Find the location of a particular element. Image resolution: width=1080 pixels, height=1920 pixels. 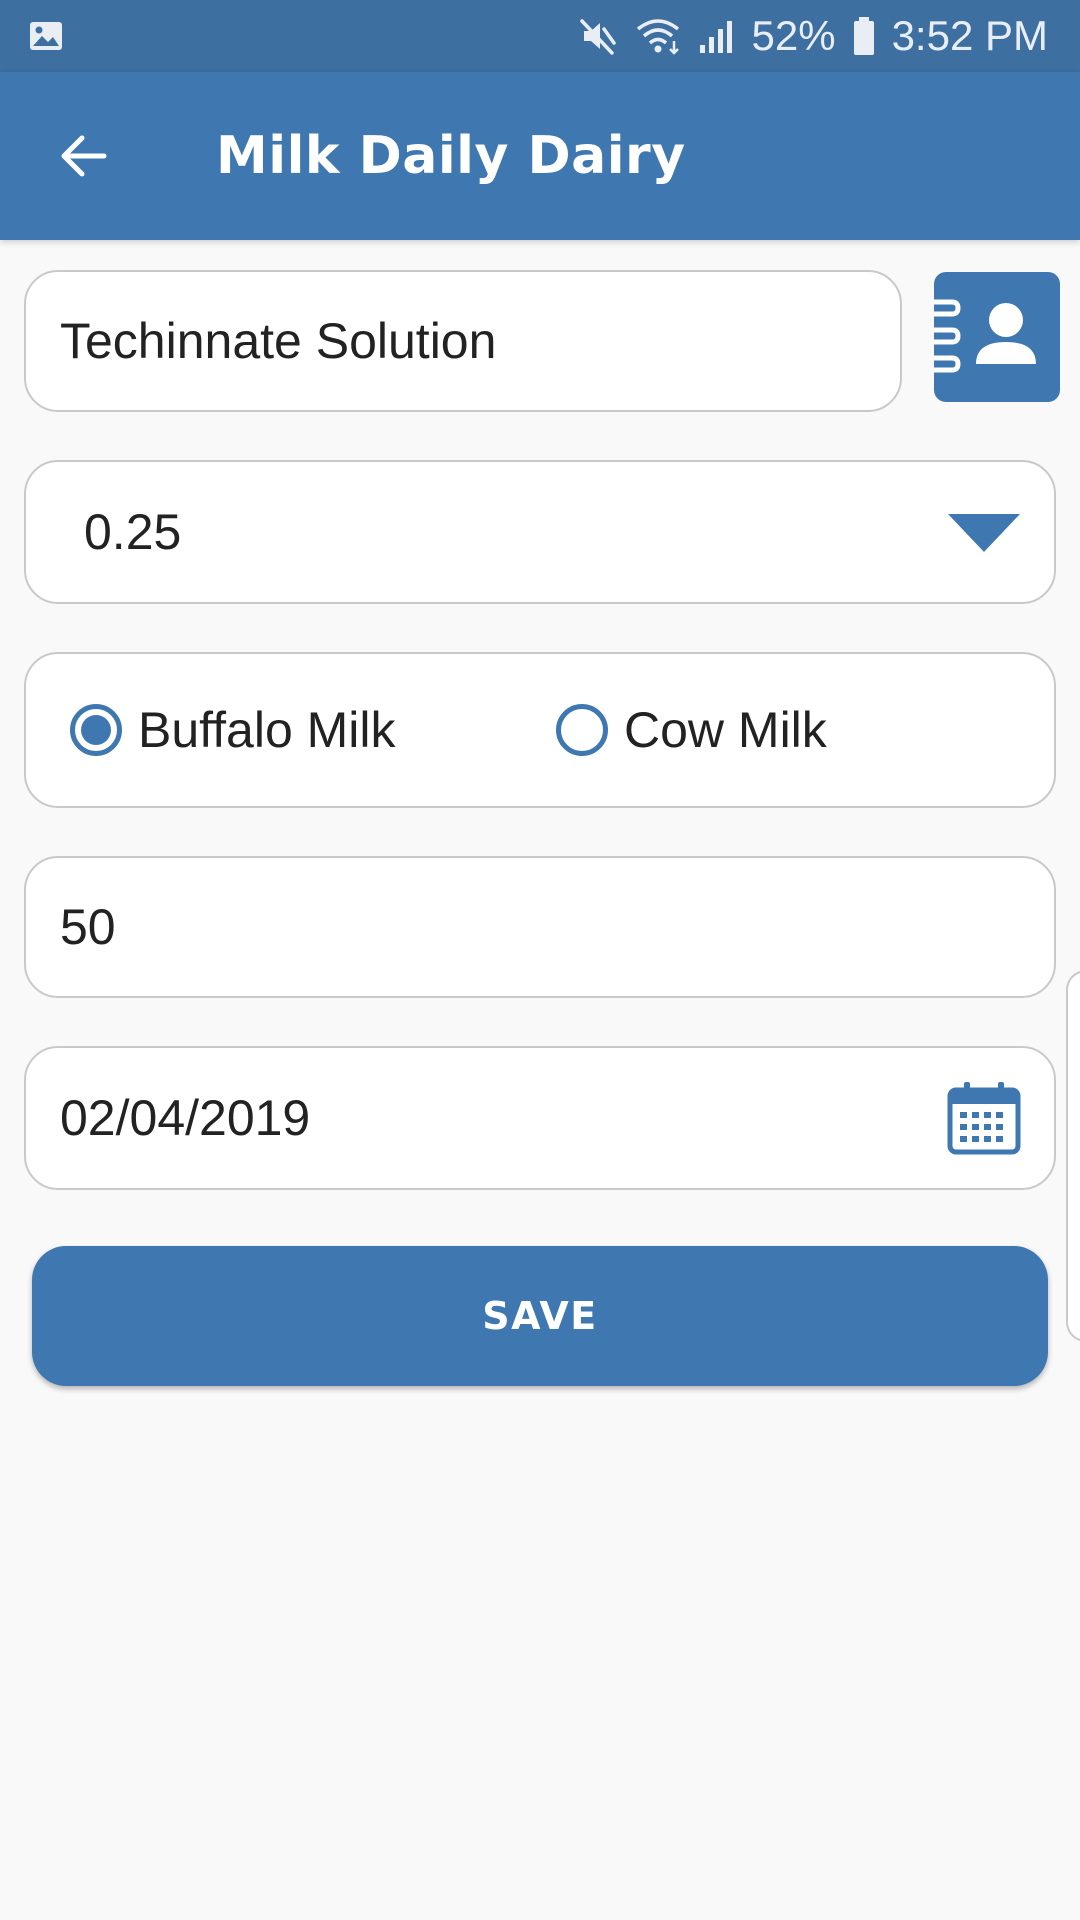

milk-type-group: Buffalo Milk Cow Milk is located at coordinates (540, 730).